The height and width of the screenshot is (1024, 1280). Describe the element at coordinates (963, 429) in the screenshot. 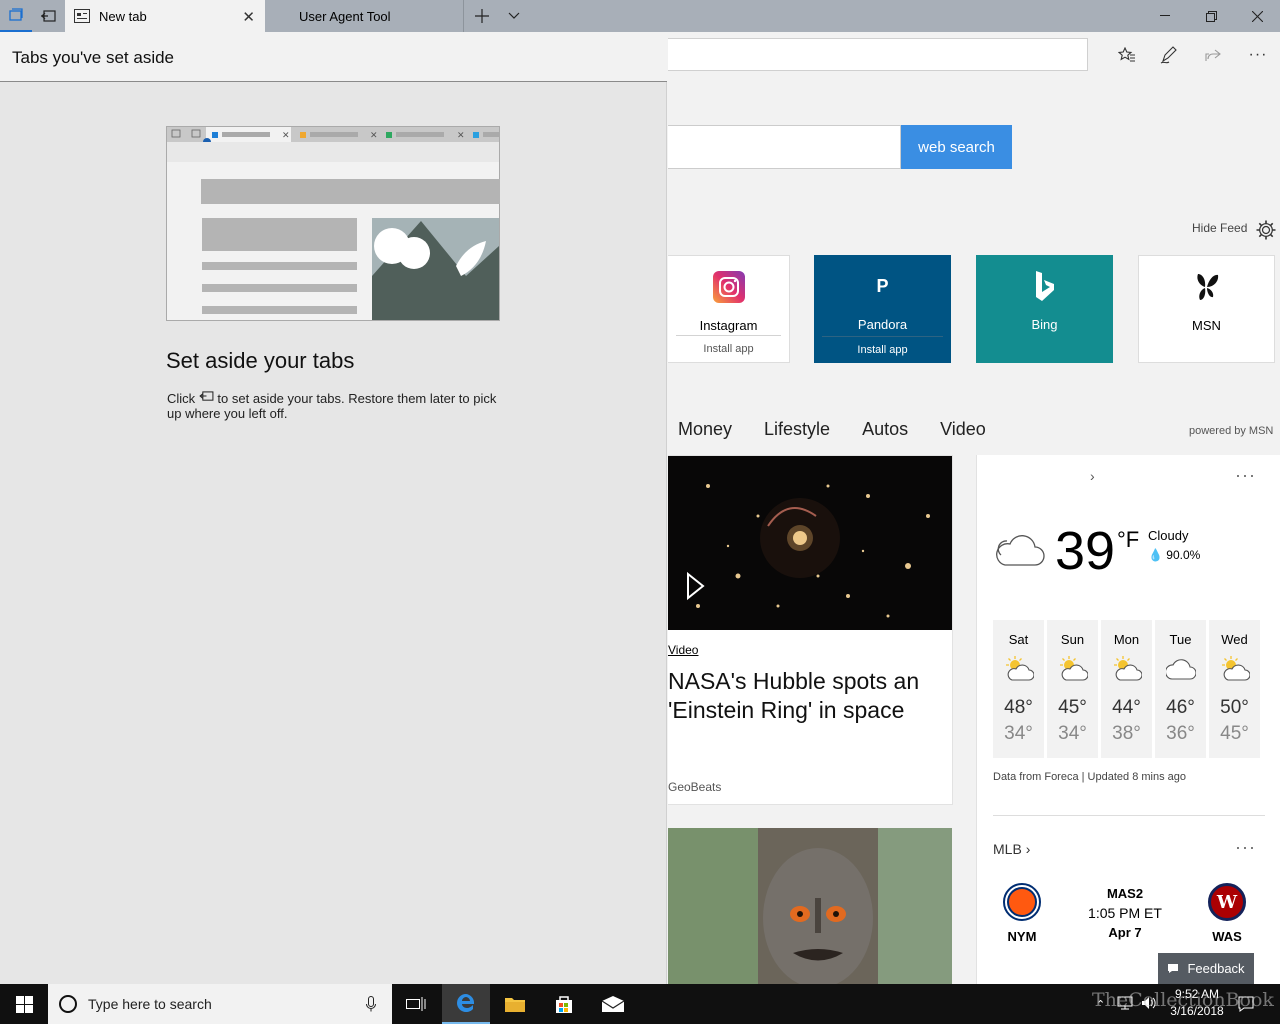

I see `category-video: Video` at that location.